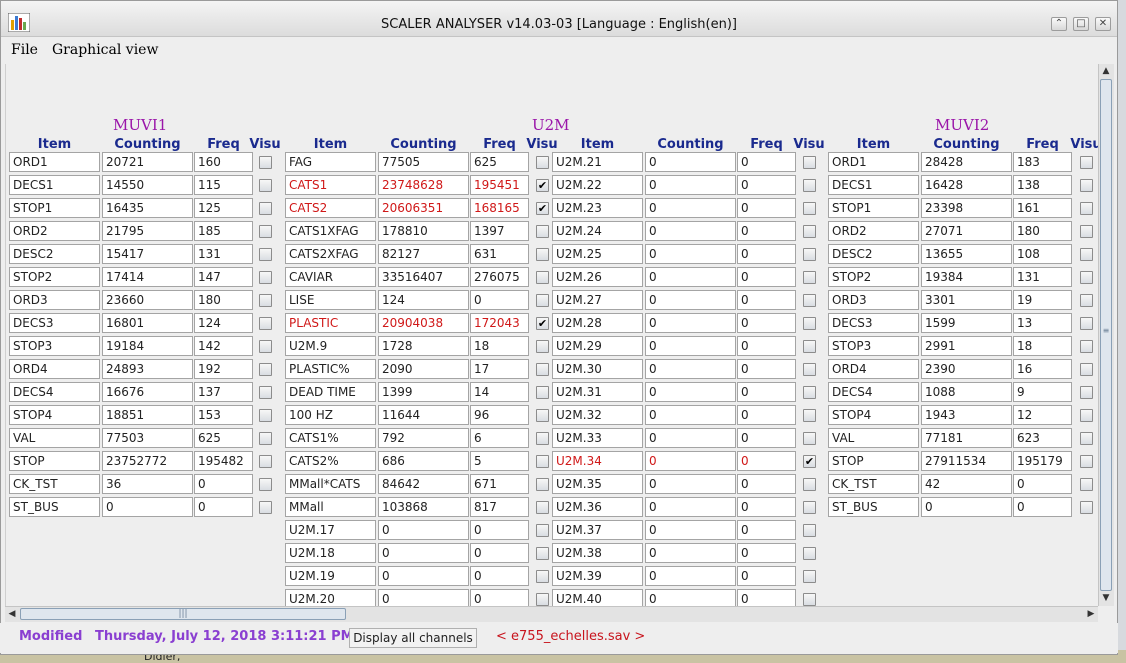  Describe the element at coordinates (423, 231) in the screenshot. I see `counting-field: 178810` at that location.